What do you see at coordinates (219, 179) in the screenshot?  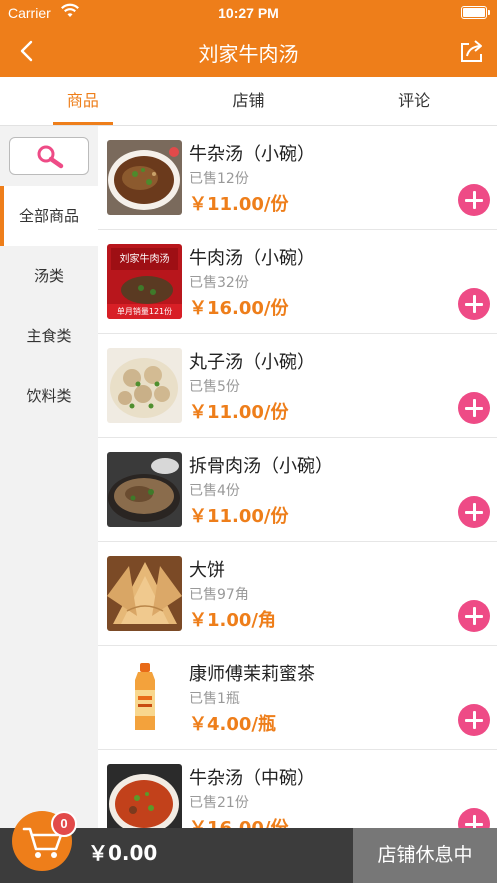 I see `product-sold-count: 已售12份` at bounding box center [219, 179].